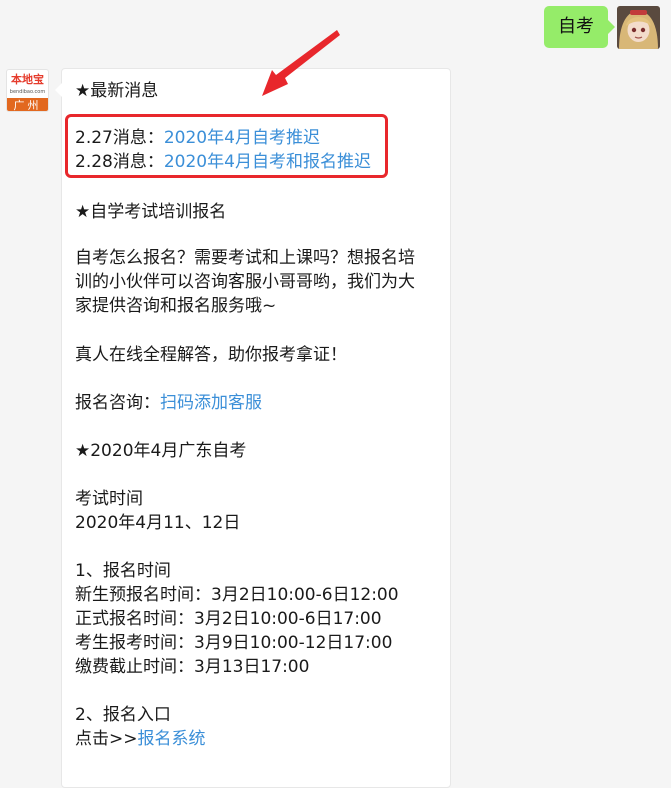  I want to click on consult-link: 扫码添加客服, so click(211, 403).